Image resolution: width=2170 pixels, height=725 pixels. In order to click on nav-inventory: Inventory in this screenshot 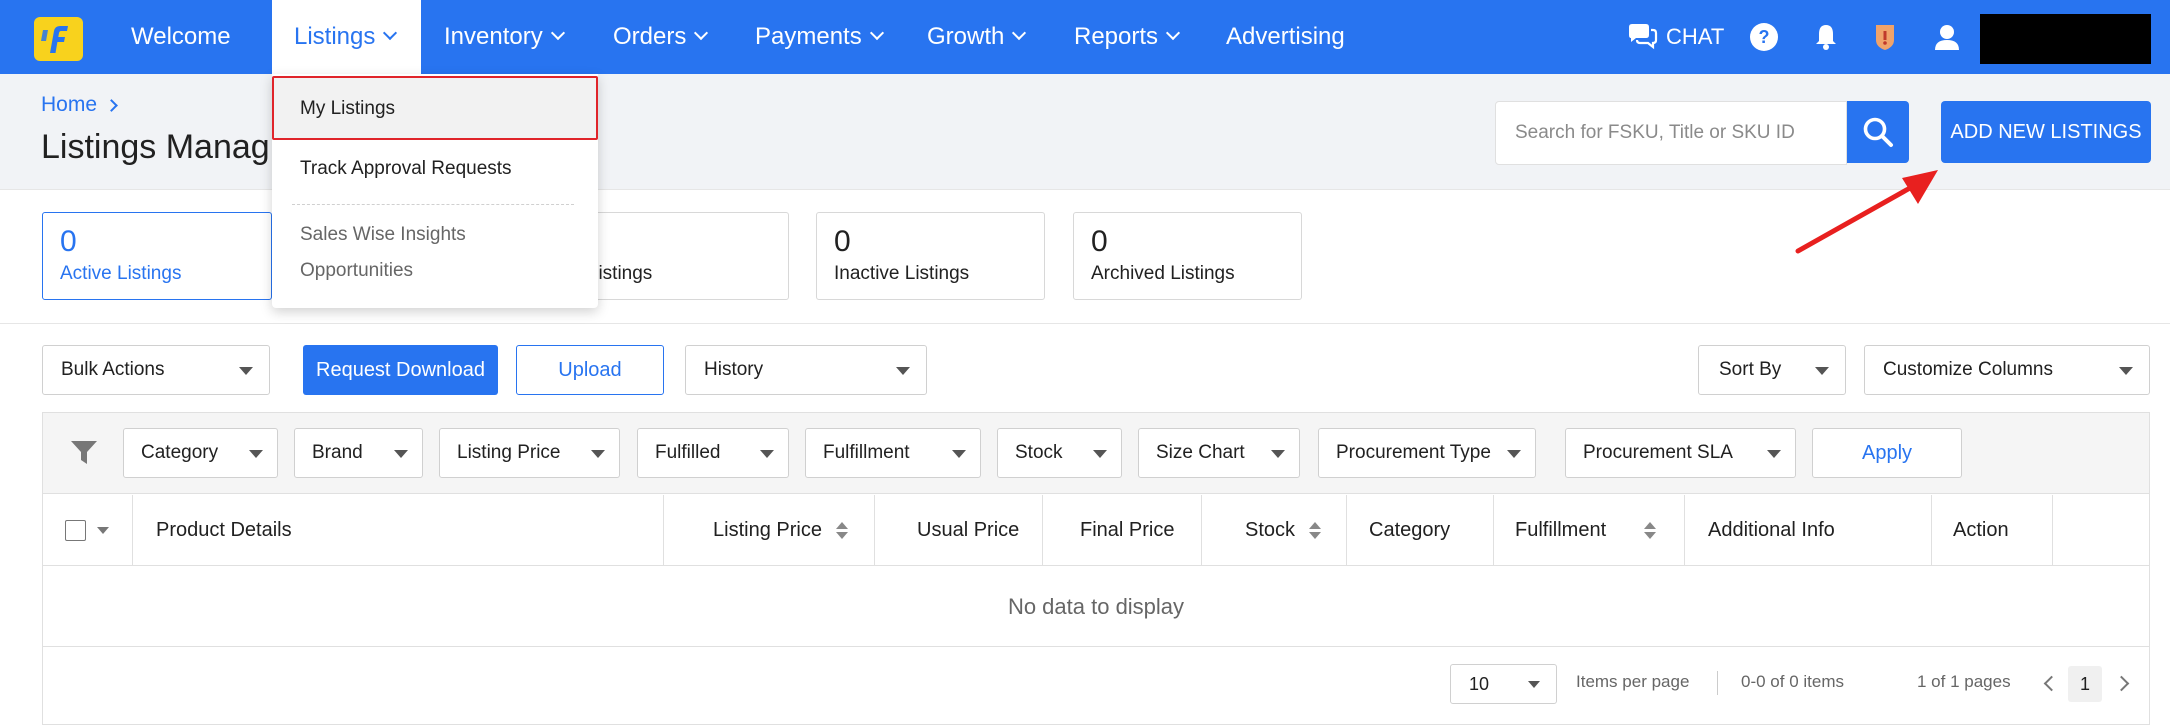, I will do `click(504, 37)`.